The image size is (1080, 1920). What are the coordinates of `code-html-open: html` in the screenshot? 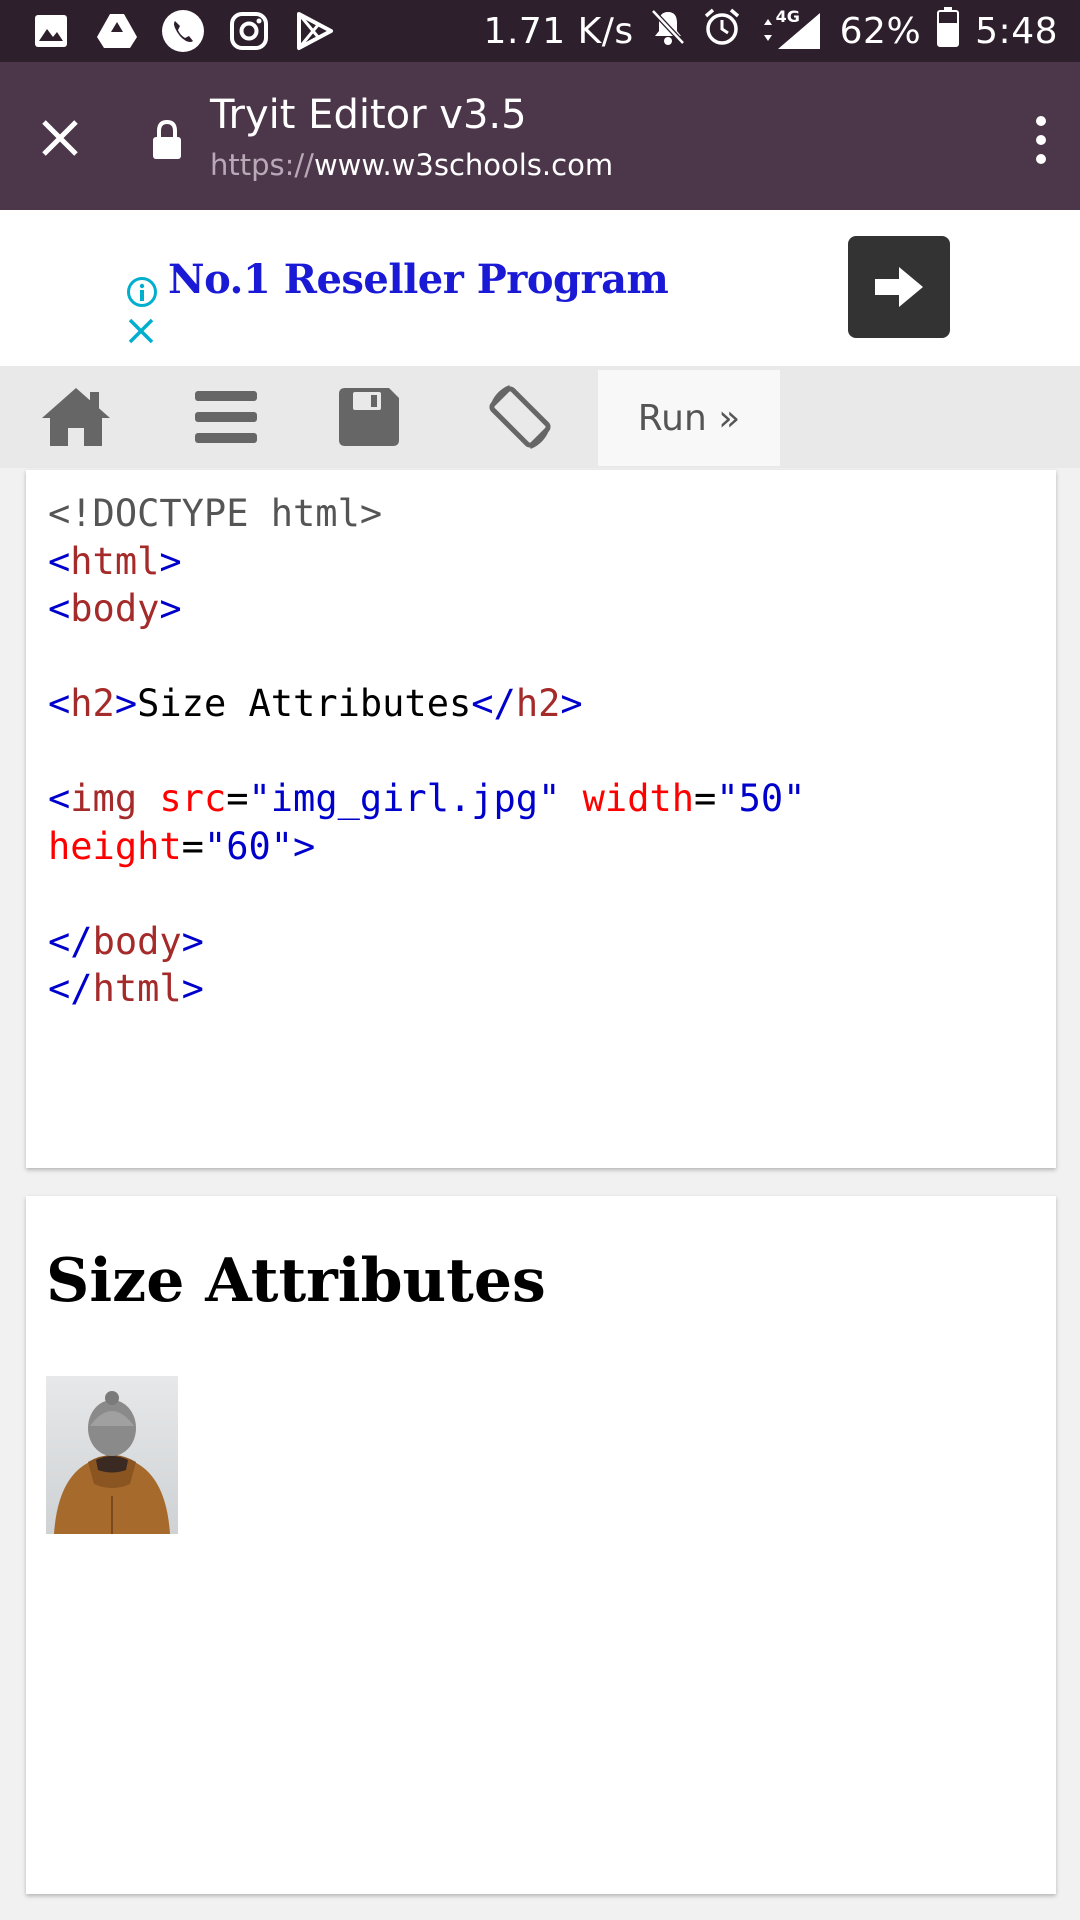 It's located at (115, 561).